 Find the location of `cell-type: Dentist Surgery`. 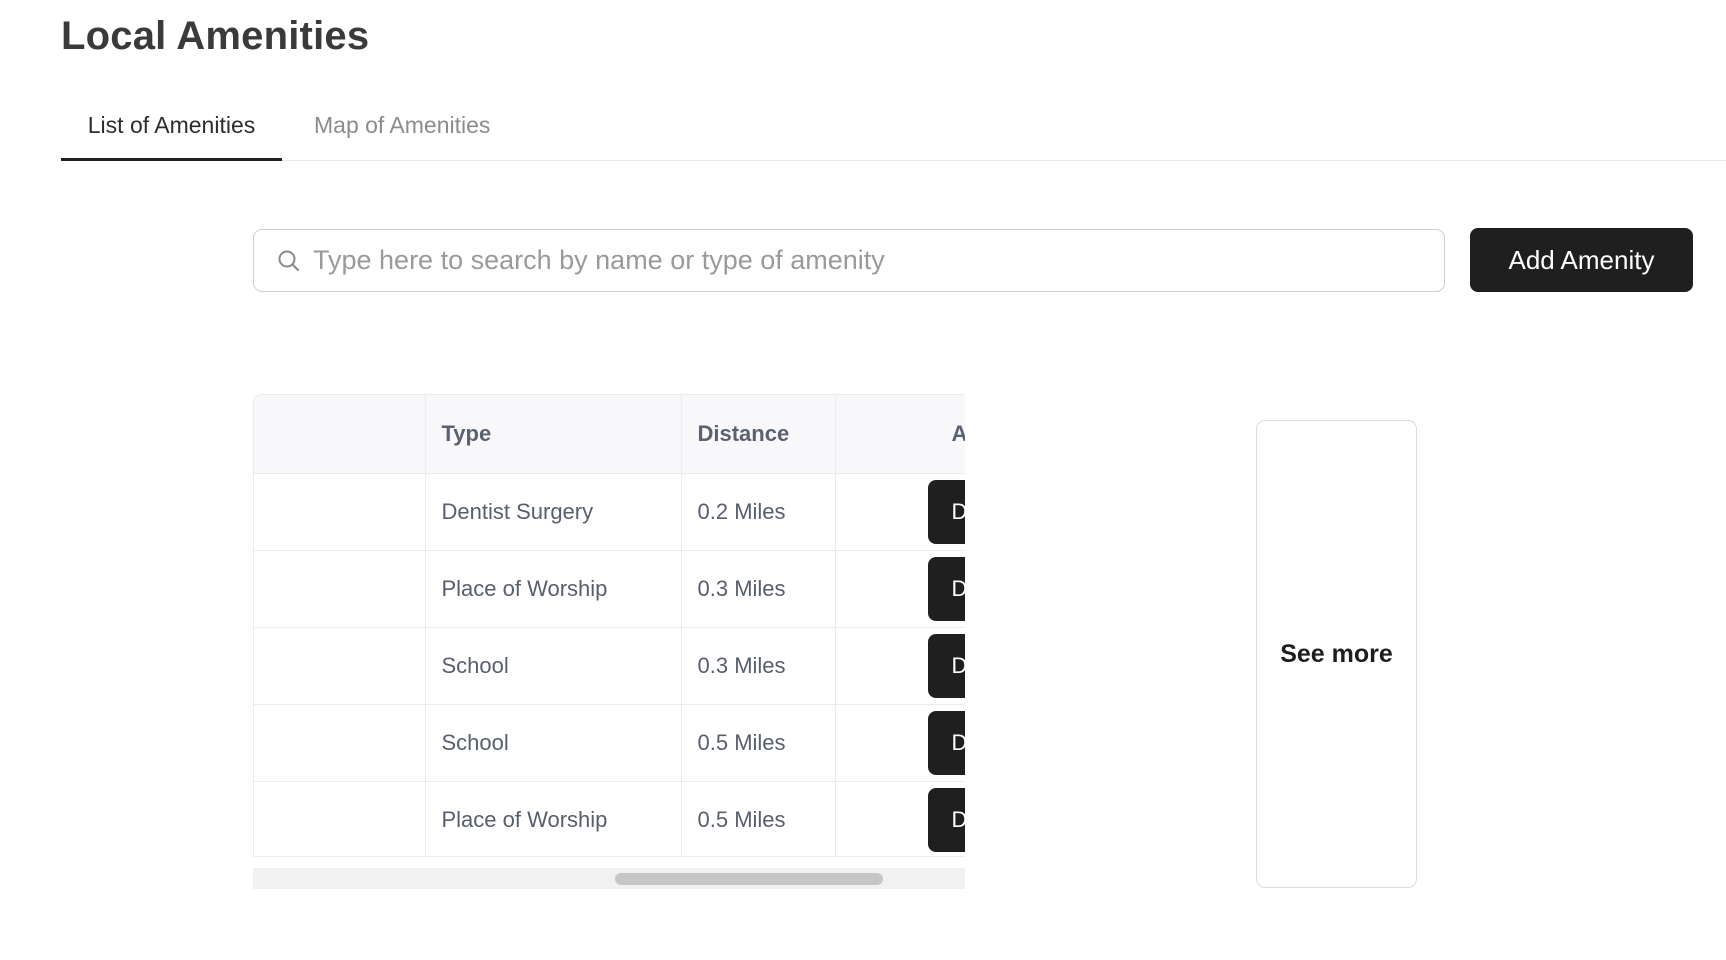

cell-type: Dentist Surgery is located at coordinates (553, 512).